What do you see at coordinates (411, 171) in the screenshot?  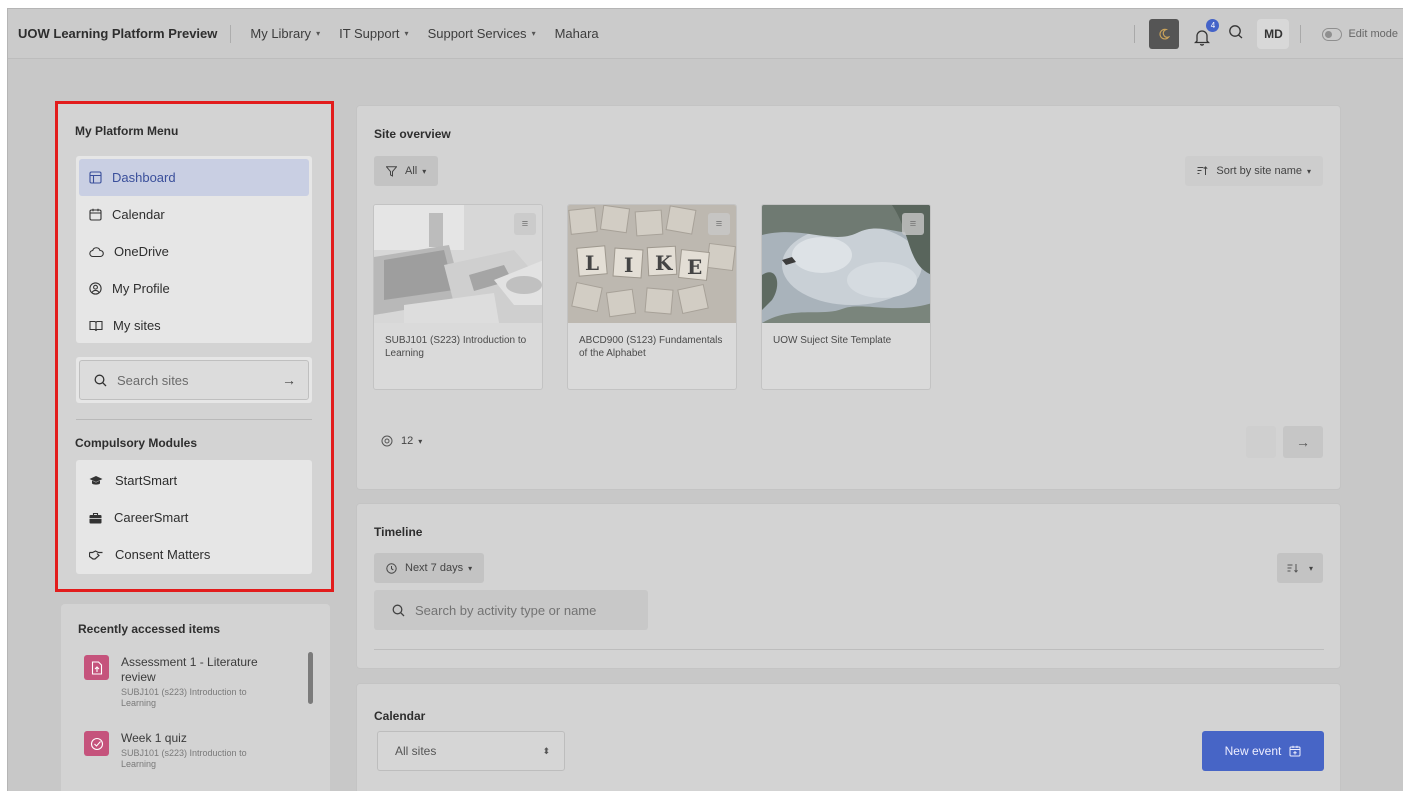 I see `filter-label: All` at bounding box center [411, 171].